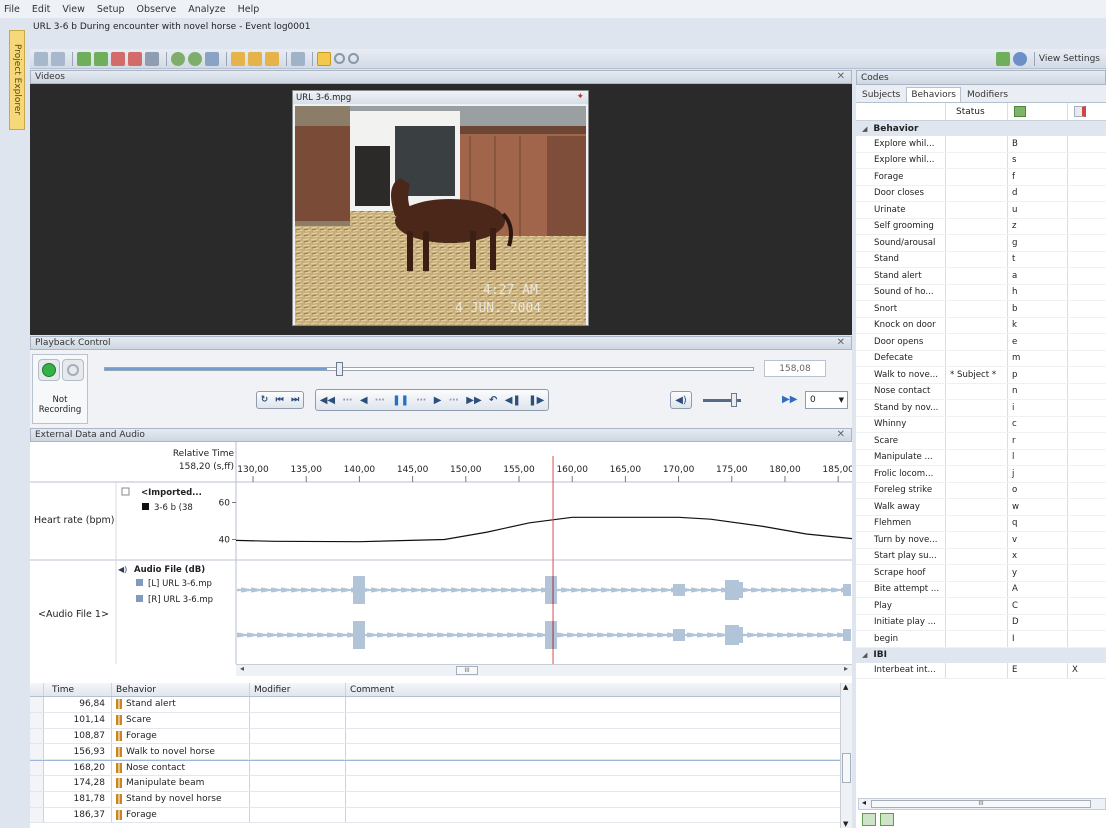 Image resolution: width=1106 pixels, height=828 pixels. What do you see at coordinates (1038, 375) in the screenshot?
I see `code-start-key: p` at bounding box center [1038, 375].